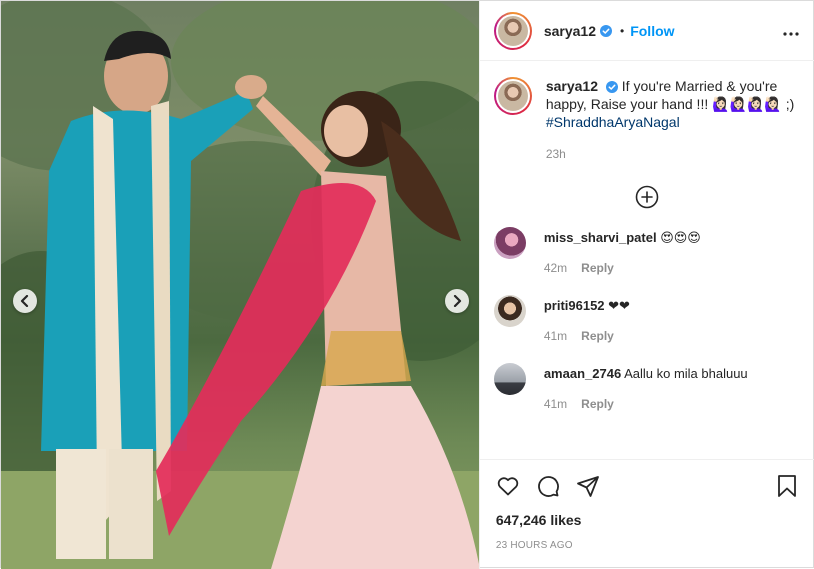 The height and width of the screenshot is (569, 814). Describe the element at coordinates (619, 305) in the screenshot. I see `comment-text: ❤❤` at that location.